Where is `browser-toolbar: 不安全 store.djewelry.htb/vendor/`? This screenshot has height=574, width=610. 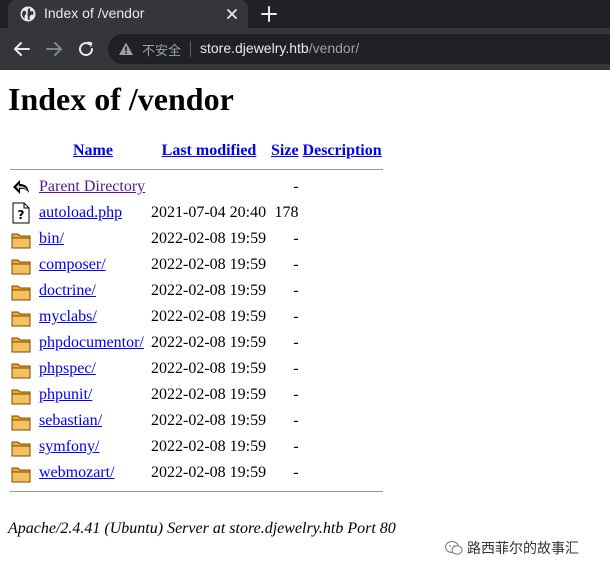
browser-toolbar: 不安全 store.djewelry.htb/vendor/ is located at coordinates (305, 49).